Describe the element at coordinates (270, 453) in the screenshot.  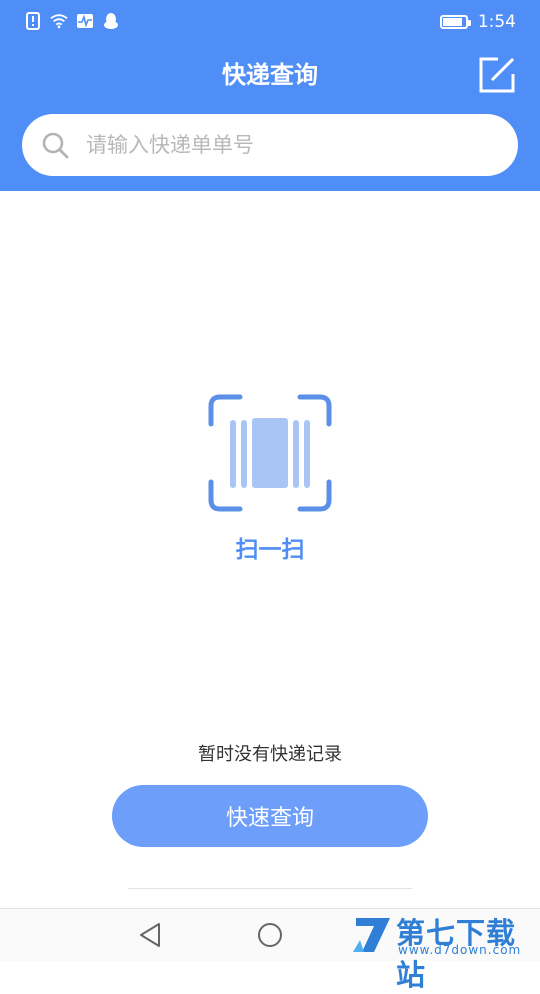
I see `barcode-scan-icon` at that location.